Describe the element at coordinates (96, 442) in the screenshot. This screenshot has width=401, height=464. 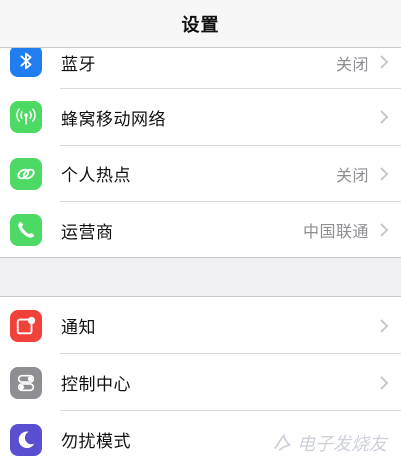
I see `do-not-disturb-label: 勿扰模式` at that location.